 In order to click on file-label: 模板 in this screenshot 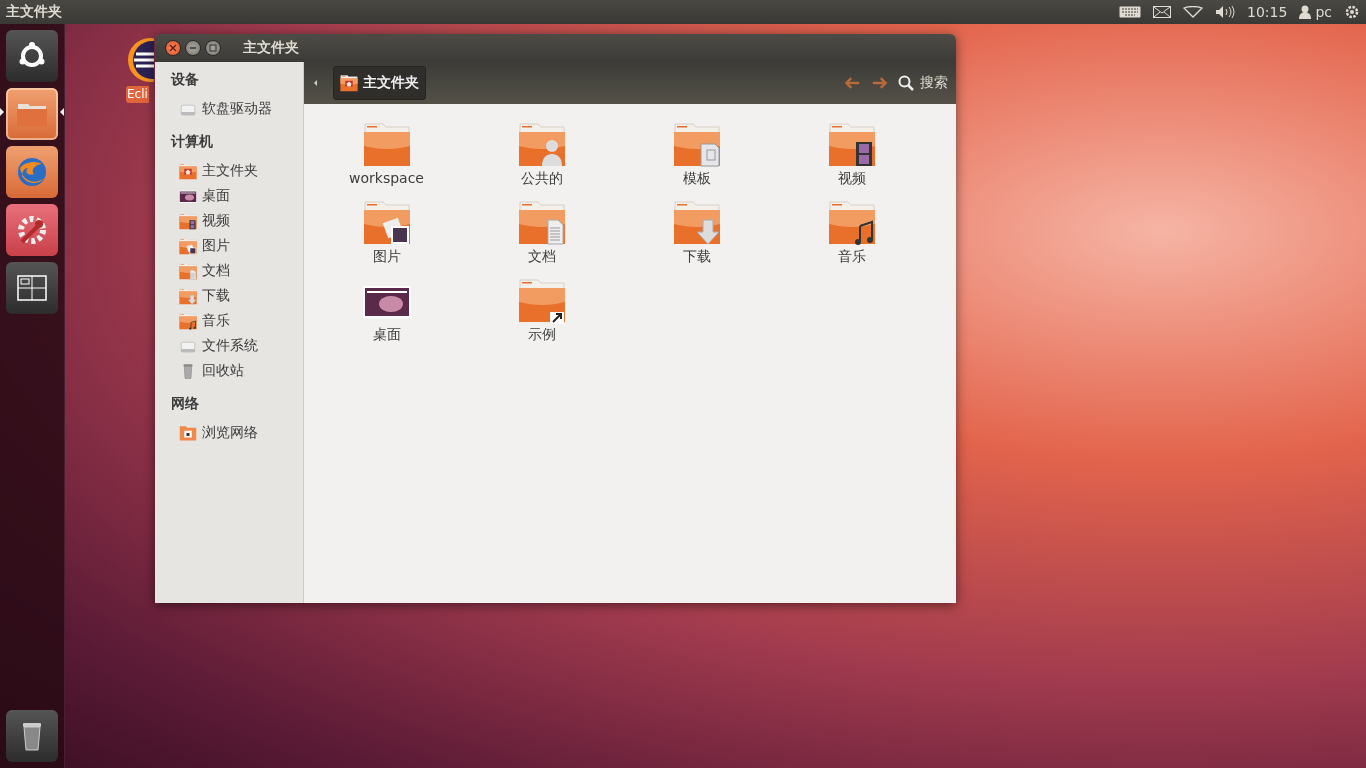, I will do `click(696, 179)`.